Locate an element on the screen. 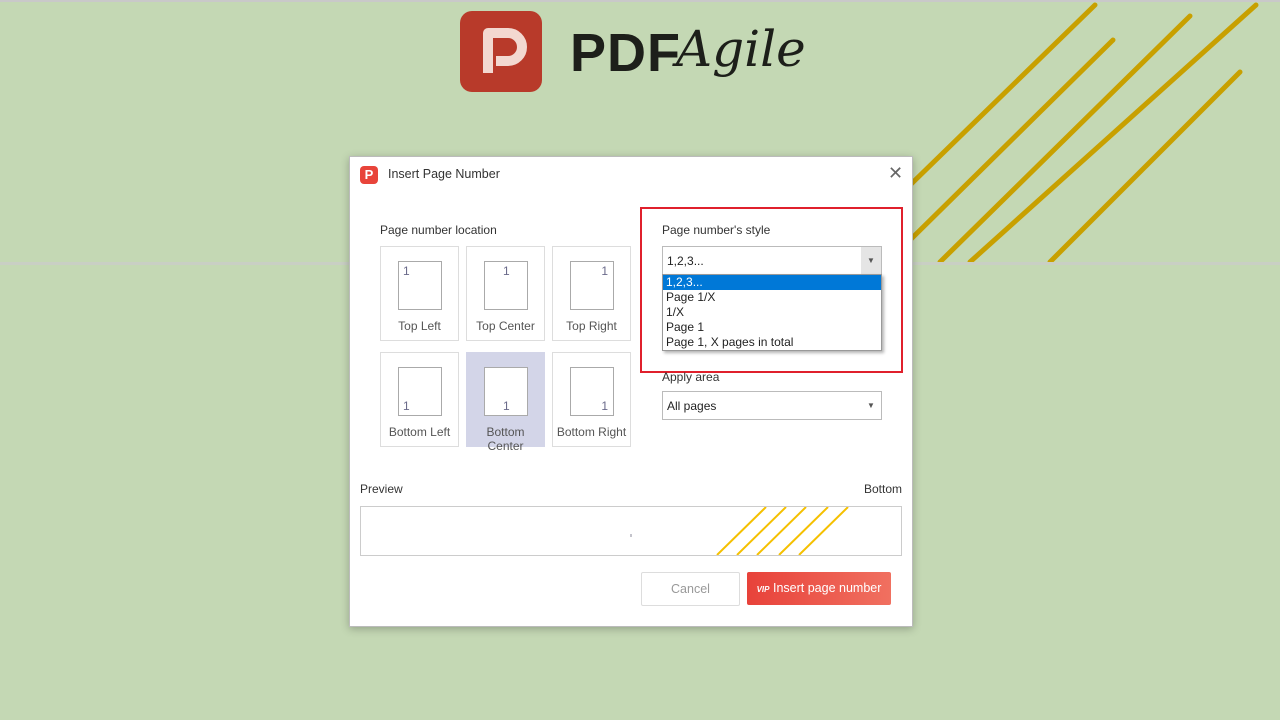 The image size is (1280, 720). location-option-top-center: 1 Top Center is located at coordinates (505, 293).